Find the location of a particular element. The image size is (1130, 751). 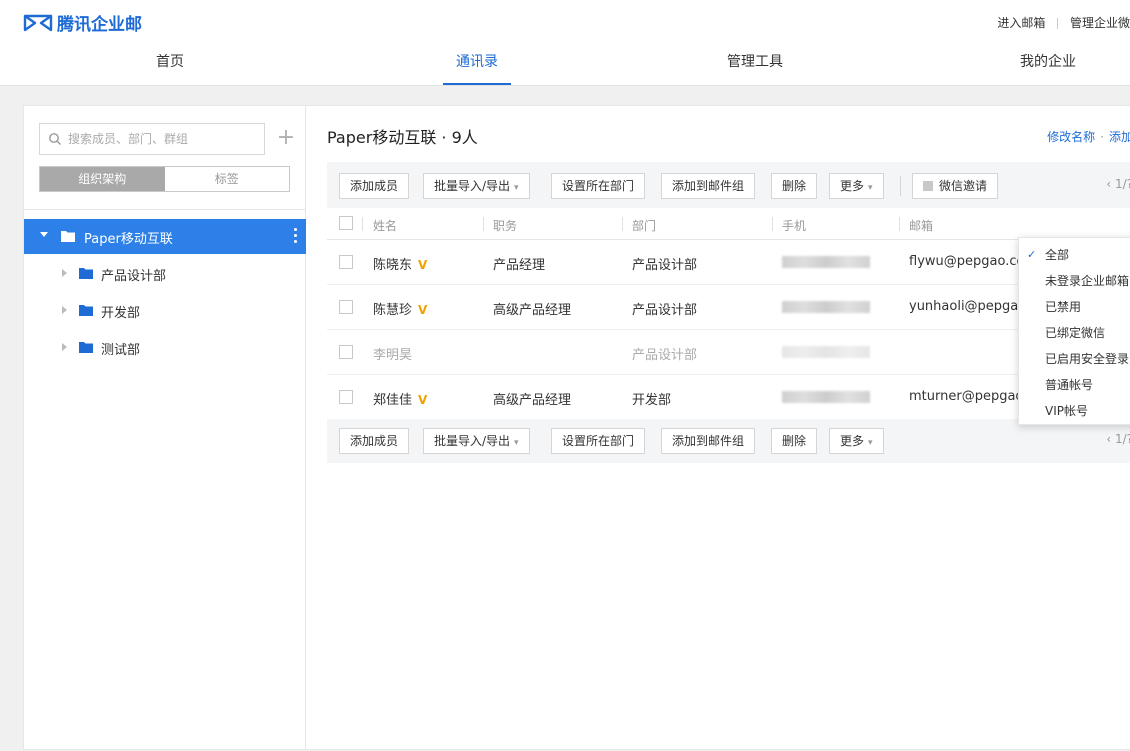

table-row: 李明昊 产品设计部 is located at coordinates (728, 352).